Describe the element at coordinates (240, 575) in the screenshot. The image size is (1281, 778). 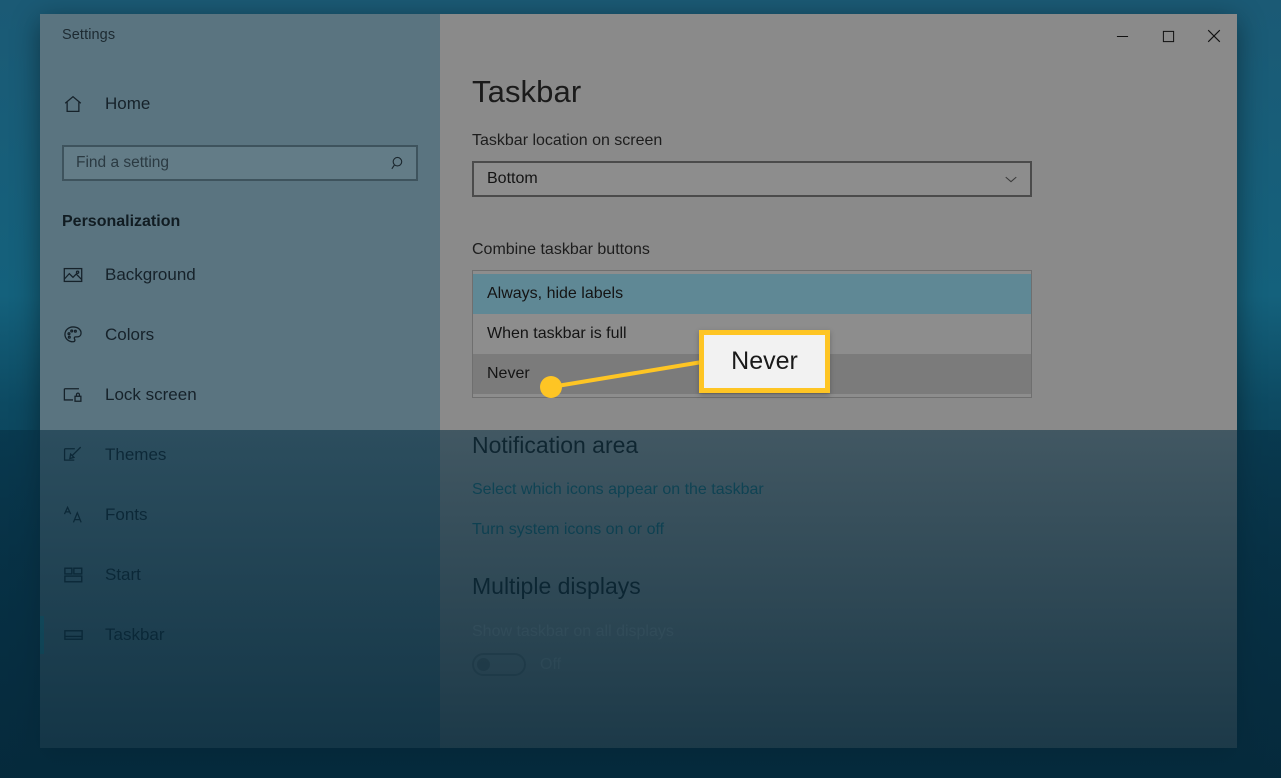
I see `sidebar-item-start: Start` at that location.